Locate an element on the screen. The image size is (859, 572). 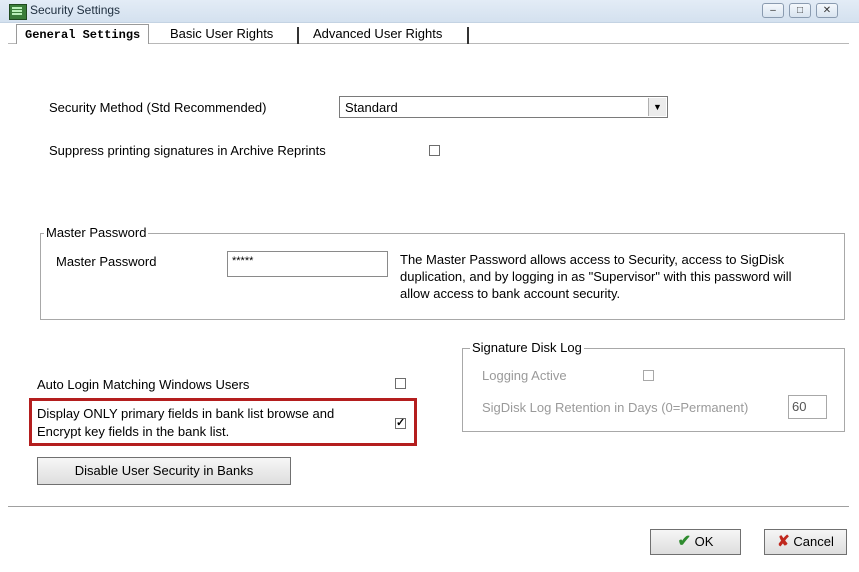
checkmark-icon: ✓ is located at coordinates (401, 423).